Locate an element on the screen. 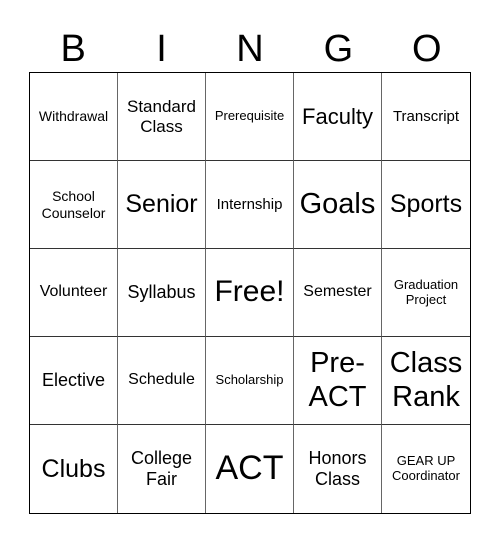 This screenshot has width=500, height=544. bingo-cell: Schedule is located at coordinates (162, 381).